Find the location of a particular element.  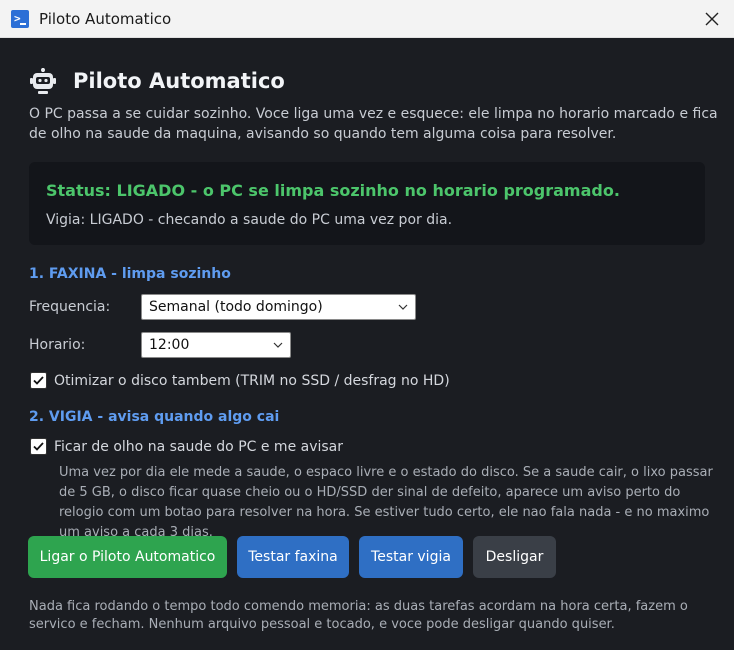

close-icon is located at coordinates (712, 19).